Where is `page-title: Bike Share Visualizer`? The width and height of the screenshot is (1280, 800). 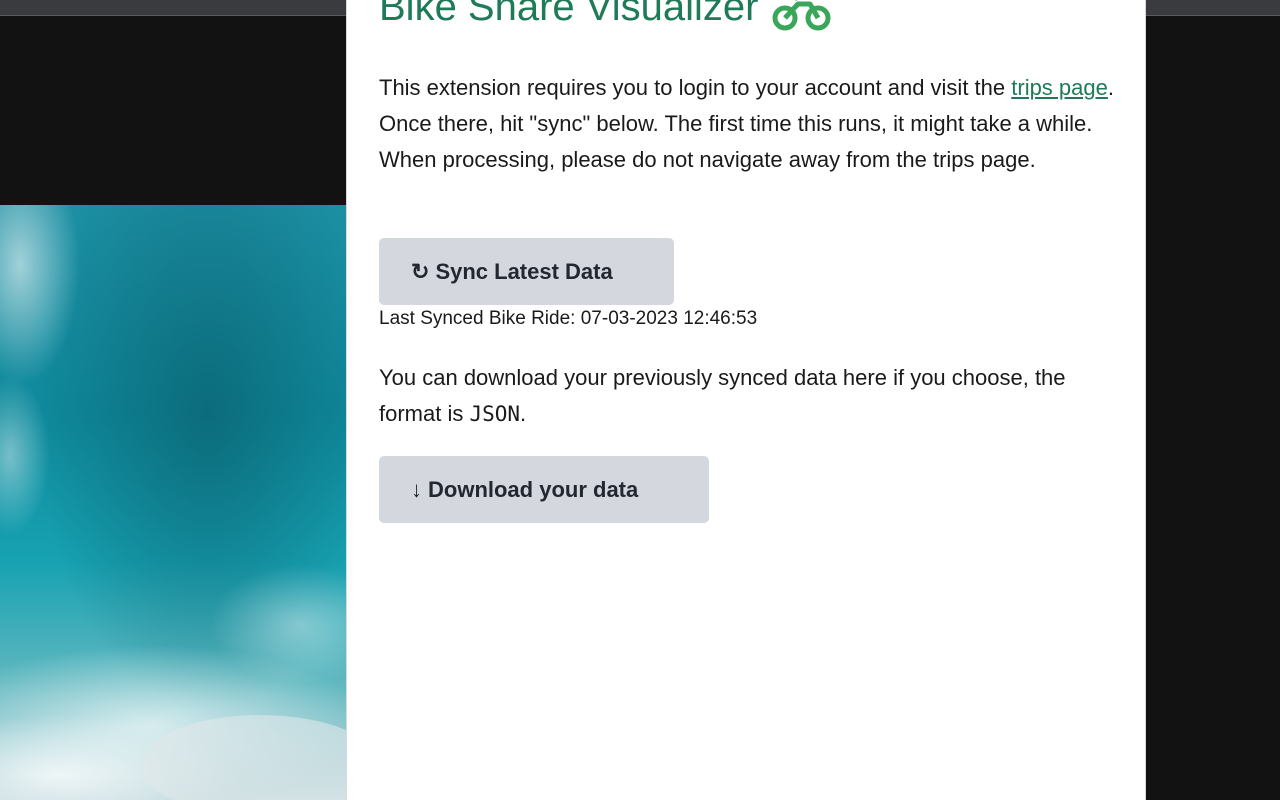
page-title: Bike Share Visualizer is located at coordinates (569, 14).